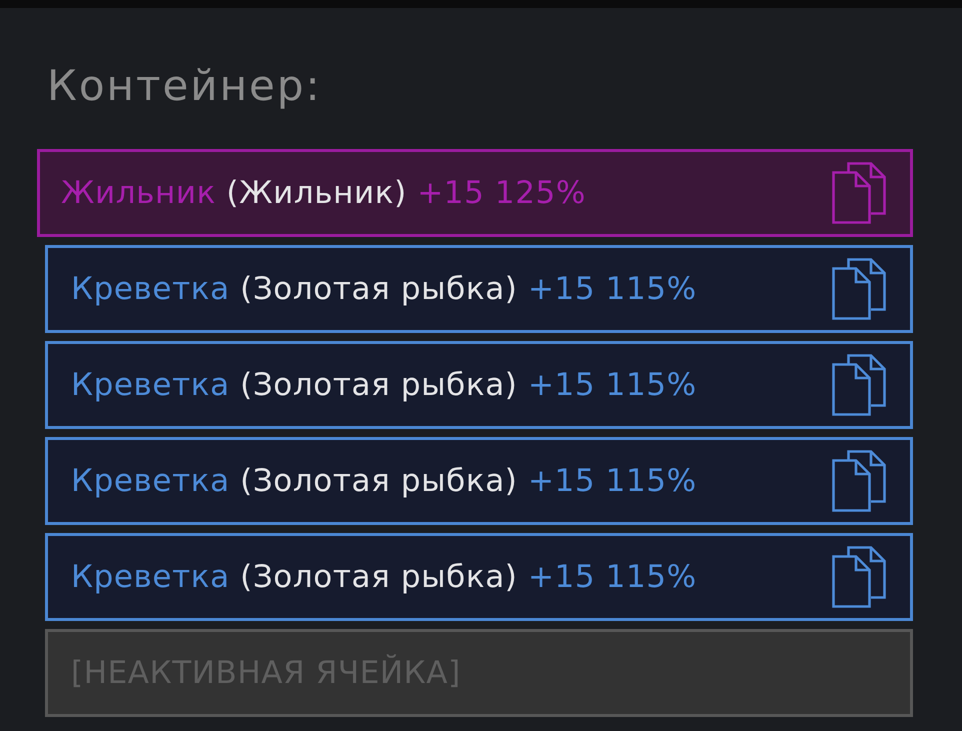 The width and height of the screenshot is (962, 731). Describe the element at coordinates (475, 193) in the screenshot. I see `item-slot: Жильник (Жильник) +15 125%` at that location.